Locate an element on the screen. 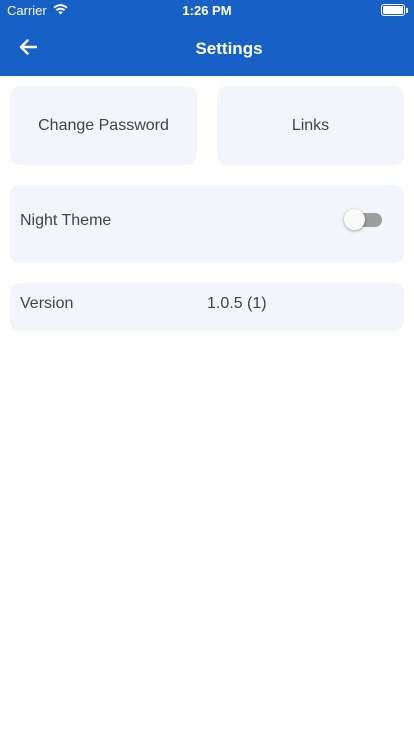 This screenshot has height=736, width=414. change-password-label: Change Password is located at coordinates (103, 125).